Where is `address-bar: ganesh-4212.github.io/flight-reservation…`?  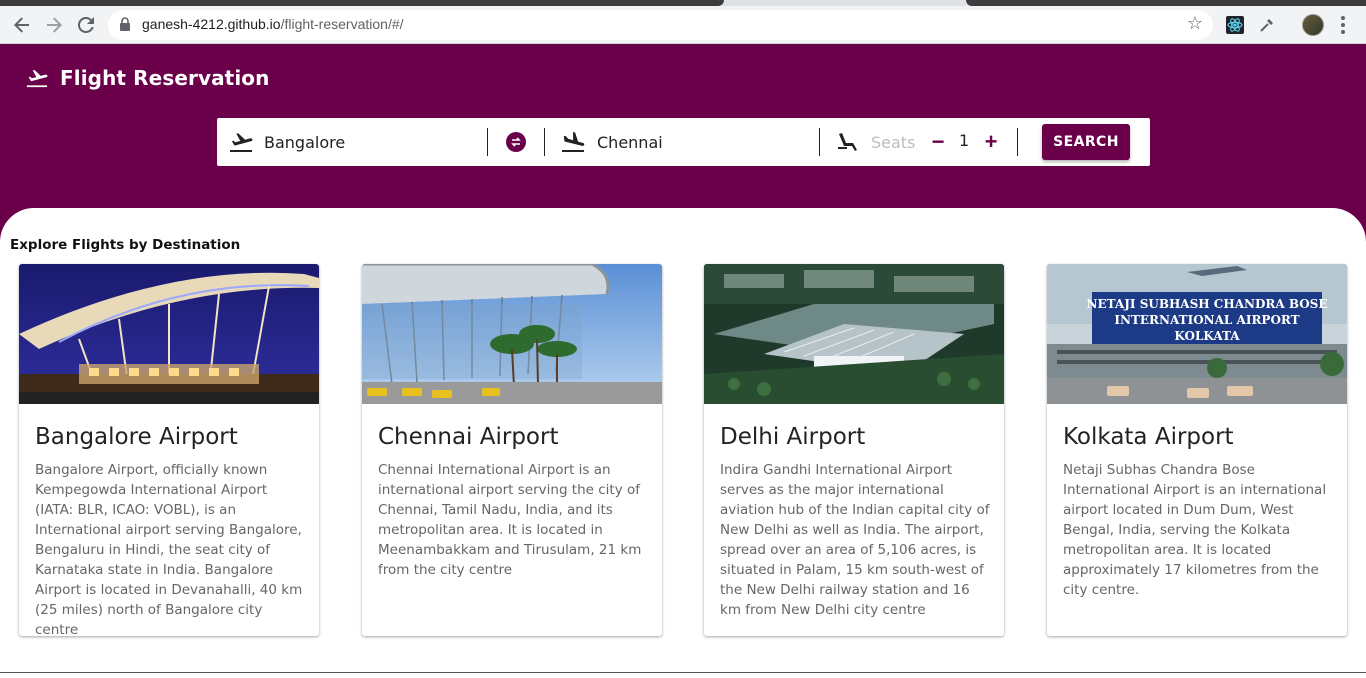 address-bar: ganesh-4212.github.io/flight-reservation… is located at coordinates (660, 25).